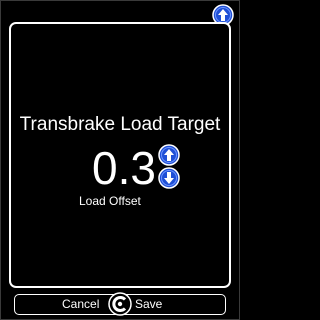 This screenshot has height=320, width=320. What do you see at coordinates (148, 304) in the screenshot?
I see `save-button: Save` at bounding box center [148, 304].